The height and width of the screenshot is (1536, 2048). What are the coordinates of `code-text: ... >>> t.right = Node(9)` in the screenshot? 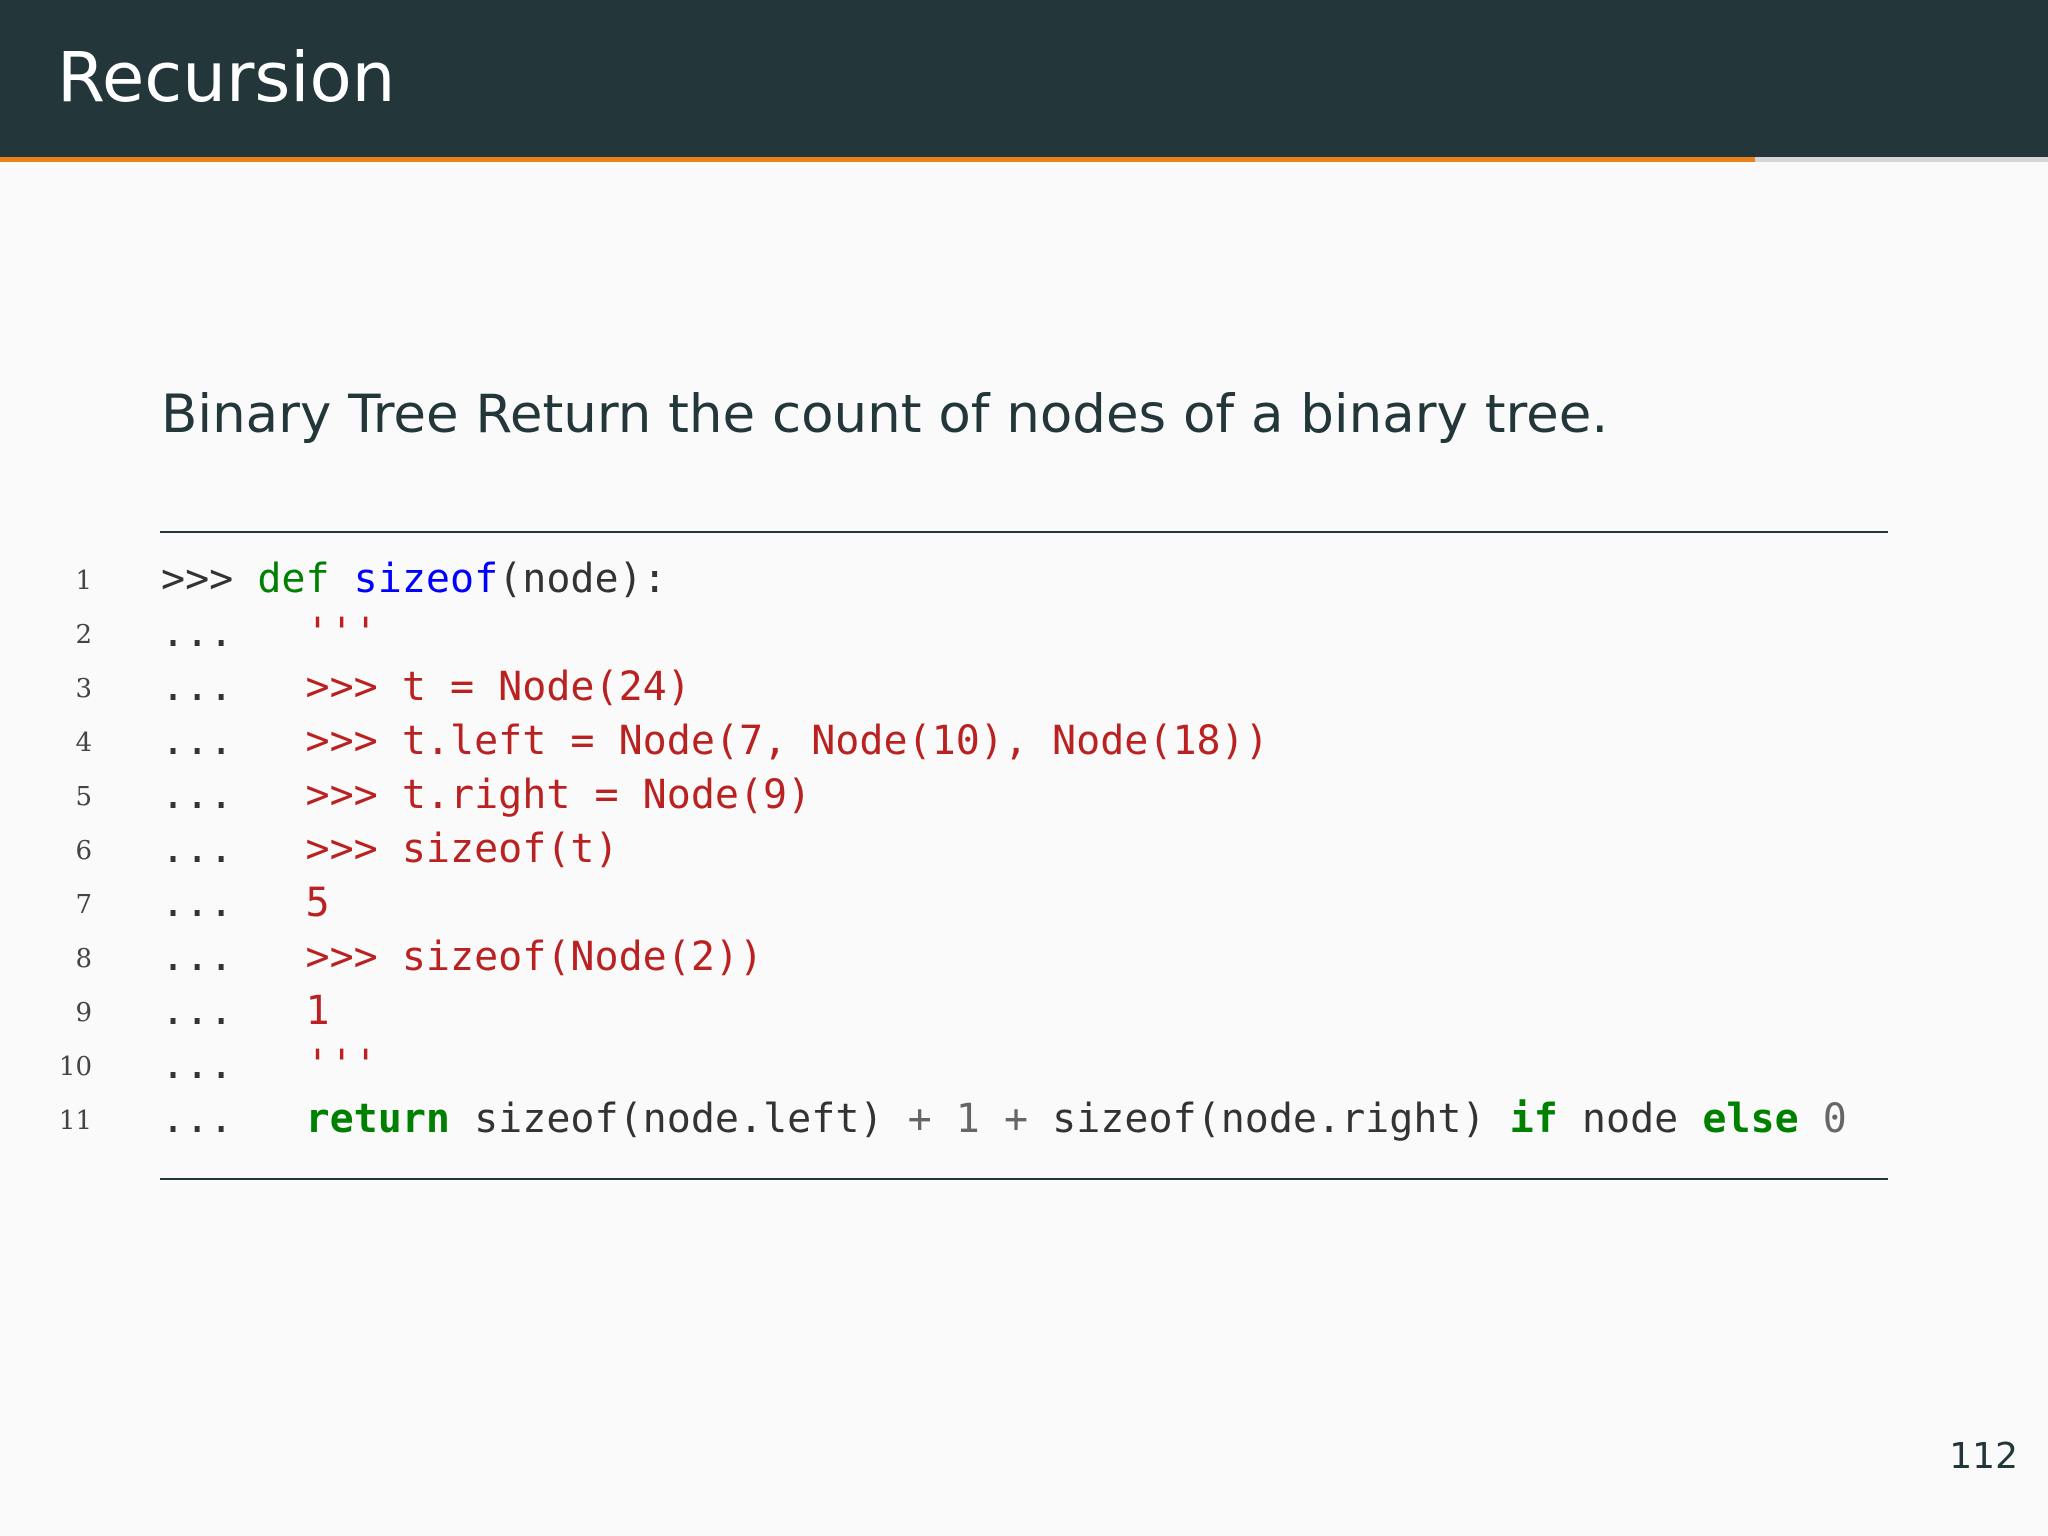 It's located at (486, 795).